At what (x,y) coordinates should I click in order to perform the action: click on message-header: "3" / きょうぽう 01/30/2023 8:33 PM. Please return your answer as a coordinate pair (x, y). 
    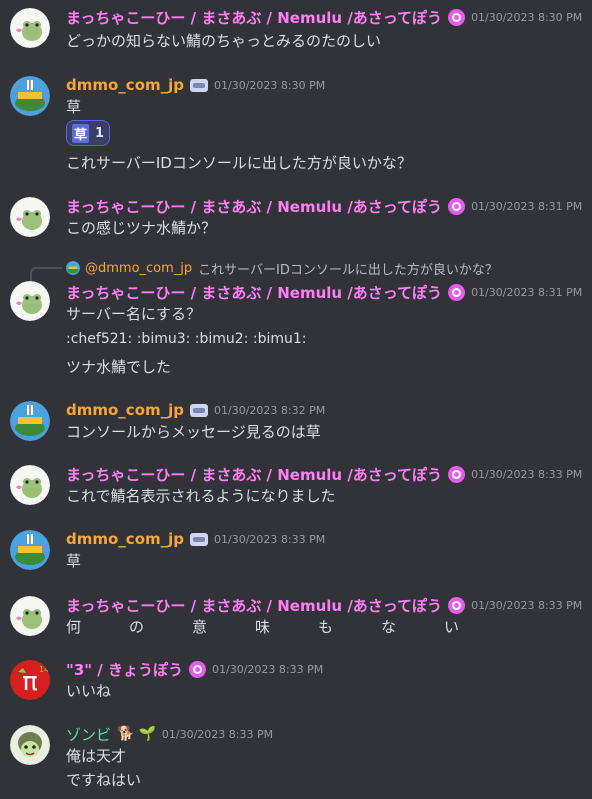
    Looking at the image, I should click on (194, 669).